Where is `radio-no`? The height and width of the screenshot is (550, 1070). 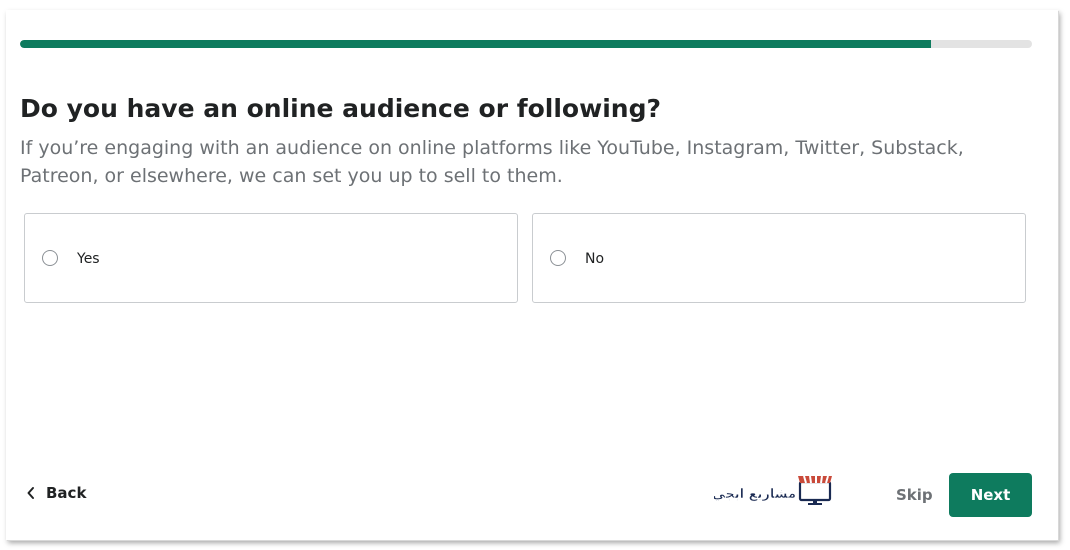
radio-no is located at coordinates (558, 258).